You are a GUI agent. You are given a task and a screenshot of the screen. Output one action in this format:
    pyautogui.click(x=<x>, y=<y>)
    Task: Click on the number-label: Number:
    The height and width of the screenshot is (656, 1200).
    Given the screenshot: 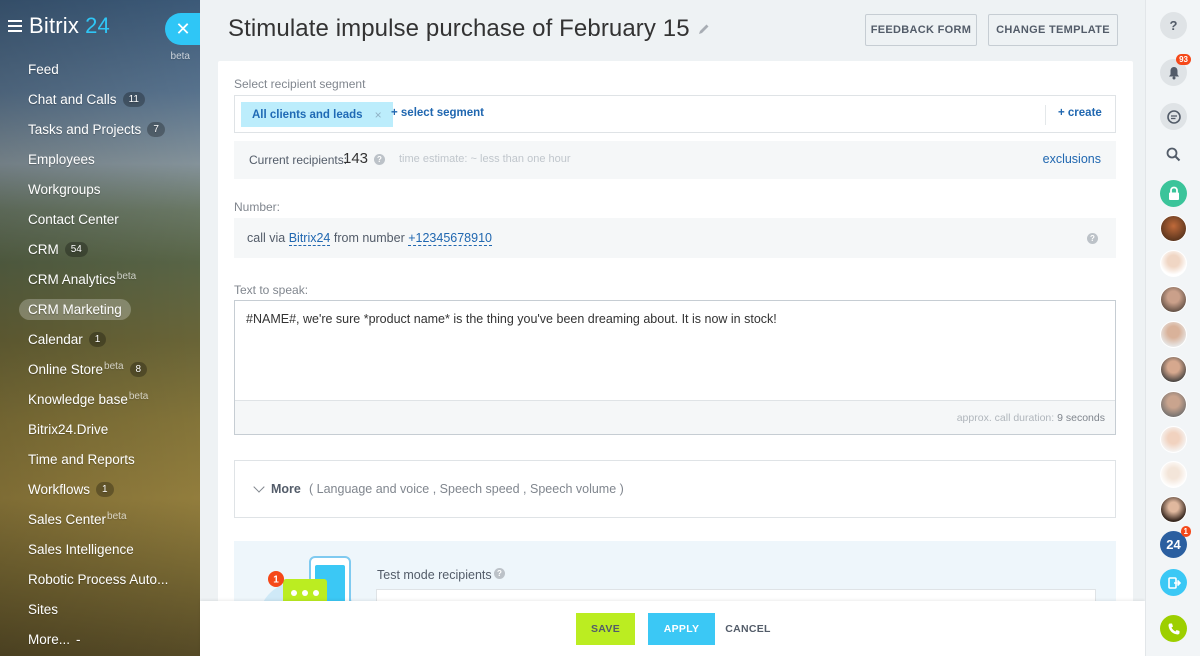 What is the action you would take?
    pyautogui.click(x=257, y=207)
    